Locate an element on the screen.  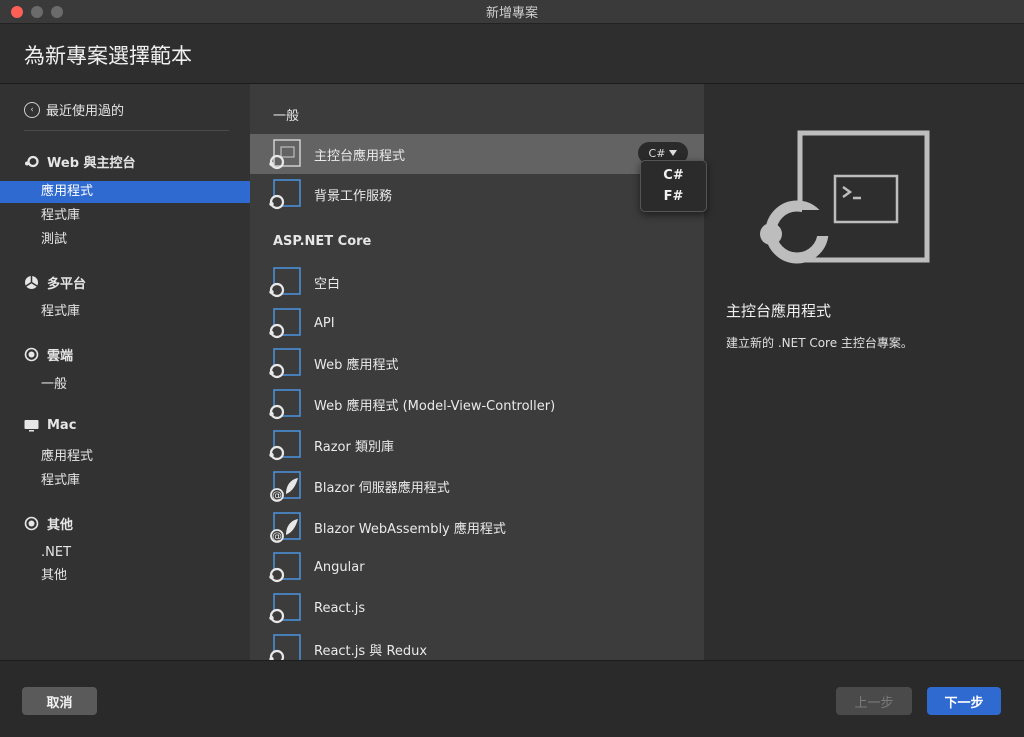
dialog-footer: 取消 上一步 下一步 is located at coordinates (512, 698).